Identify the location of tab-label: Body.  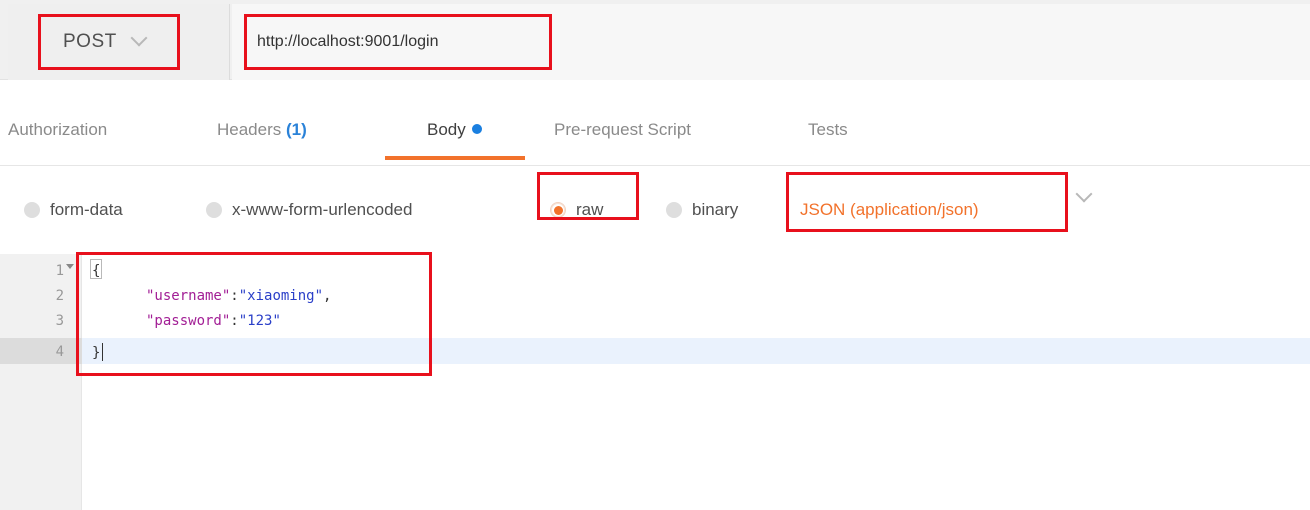
(446, 129).